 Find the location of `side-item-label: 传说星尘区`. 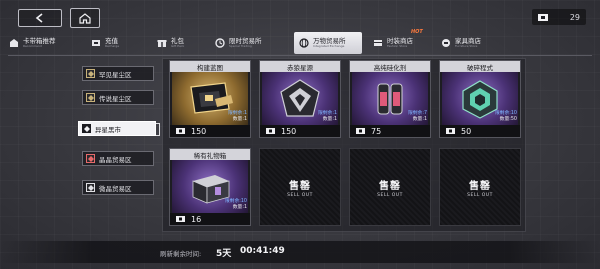

side-item-label: 传说星尘区 is located at coordinates (115, 98).